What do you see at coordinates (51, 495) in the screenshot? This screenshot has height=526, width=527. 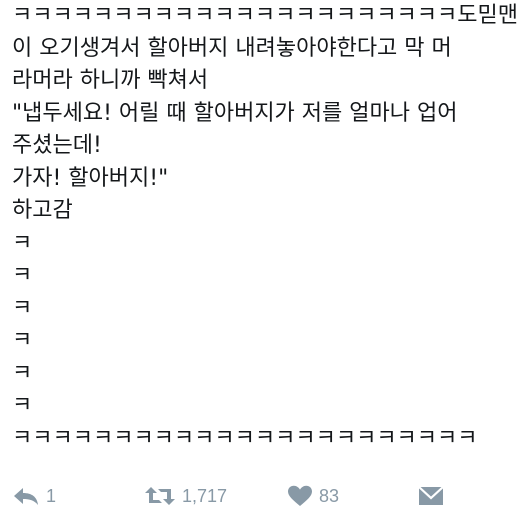 I see `reply-count: 1` at bounding box center [51, 495].